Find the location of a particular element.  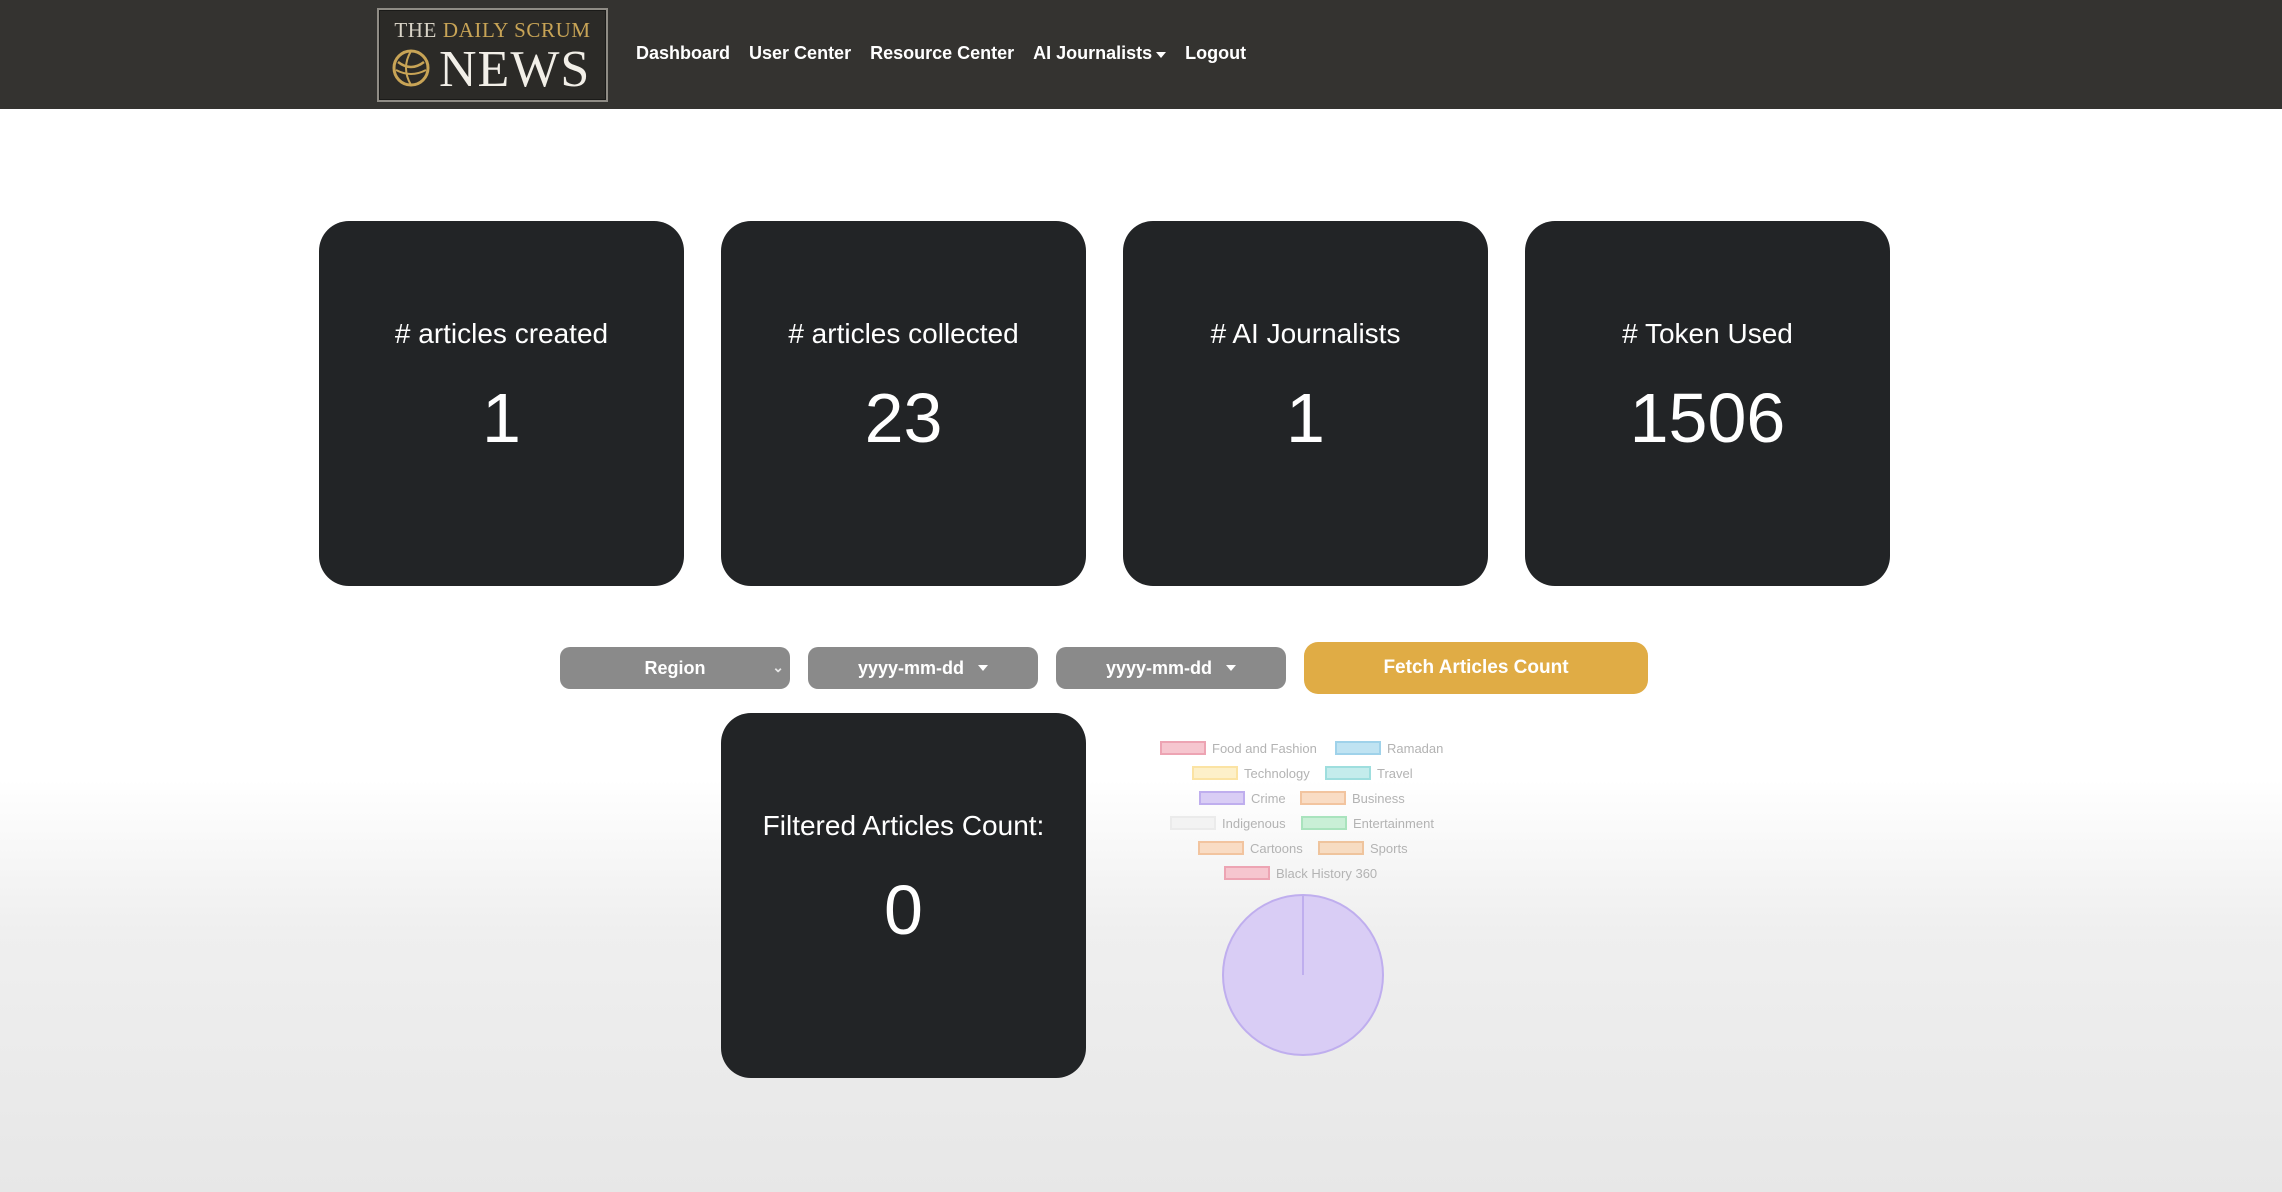

legend-label: Crime is located at coordinates (1268, 798).